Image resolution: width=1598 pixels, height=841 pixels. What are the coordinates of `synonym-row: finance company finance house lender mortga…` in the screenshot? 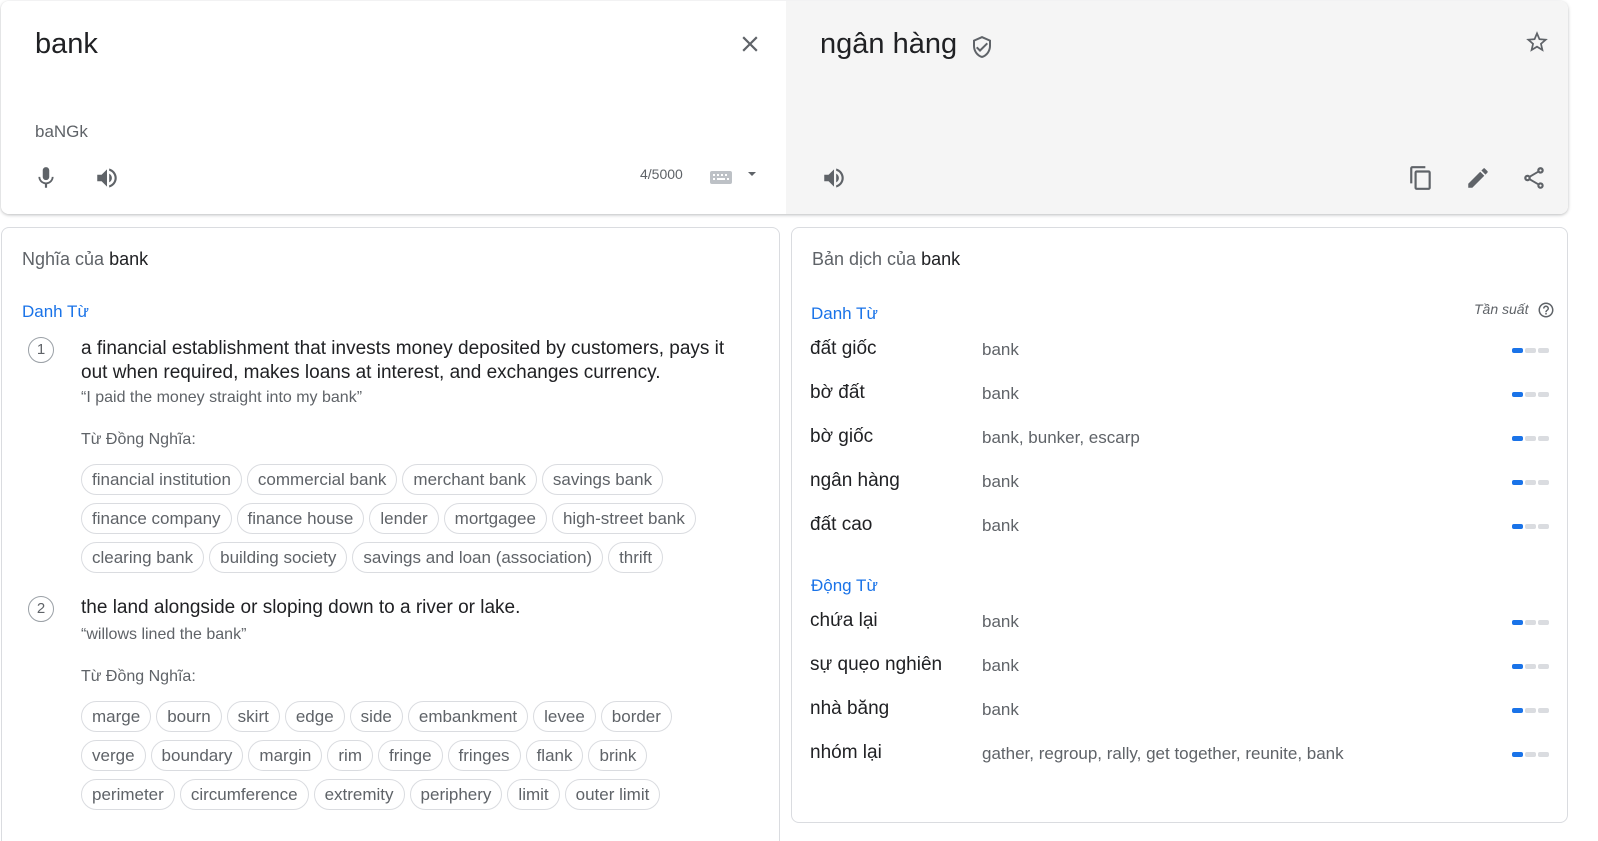 It's located at (388, 518).